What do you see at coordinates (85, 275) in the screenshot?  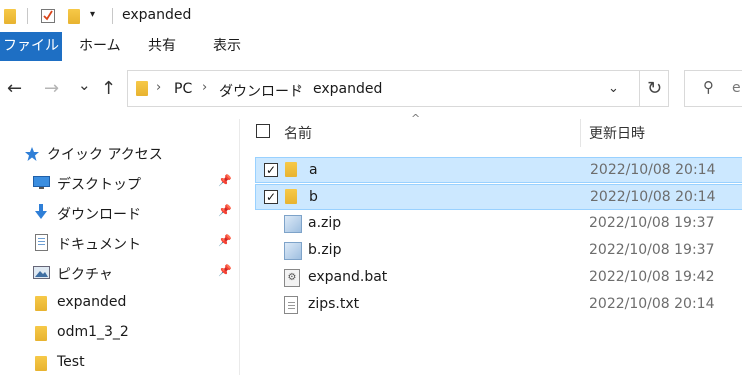 I see `sidebar-item-label: ピクチャ` at bounding box center [85, 275].